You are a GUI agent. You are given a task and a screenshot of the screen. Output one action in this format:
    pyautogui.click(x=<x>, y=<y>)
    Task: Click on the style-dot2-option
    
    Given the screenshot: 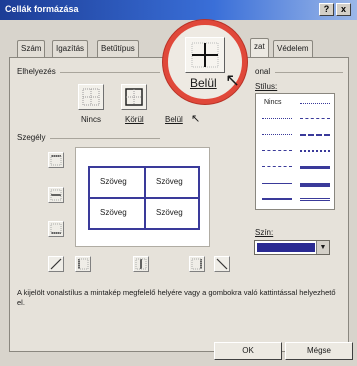 What is the action you would take?
    pyautogui.click(x=277, y=134)
    